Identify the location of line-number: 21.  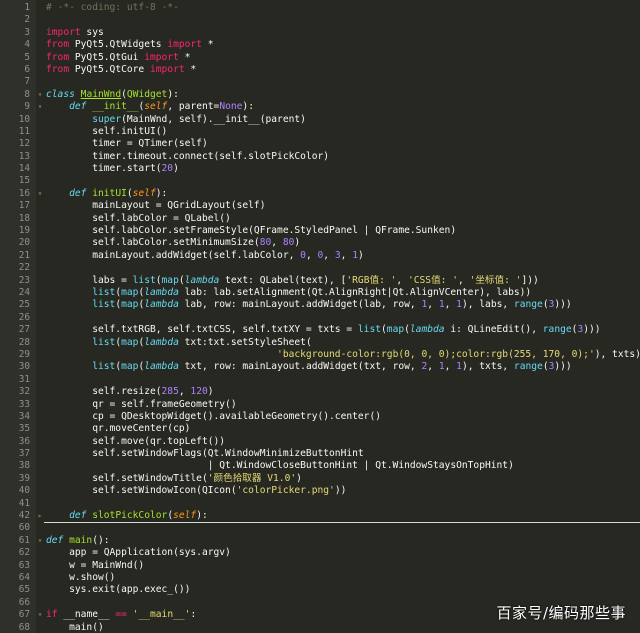
(24, 255).